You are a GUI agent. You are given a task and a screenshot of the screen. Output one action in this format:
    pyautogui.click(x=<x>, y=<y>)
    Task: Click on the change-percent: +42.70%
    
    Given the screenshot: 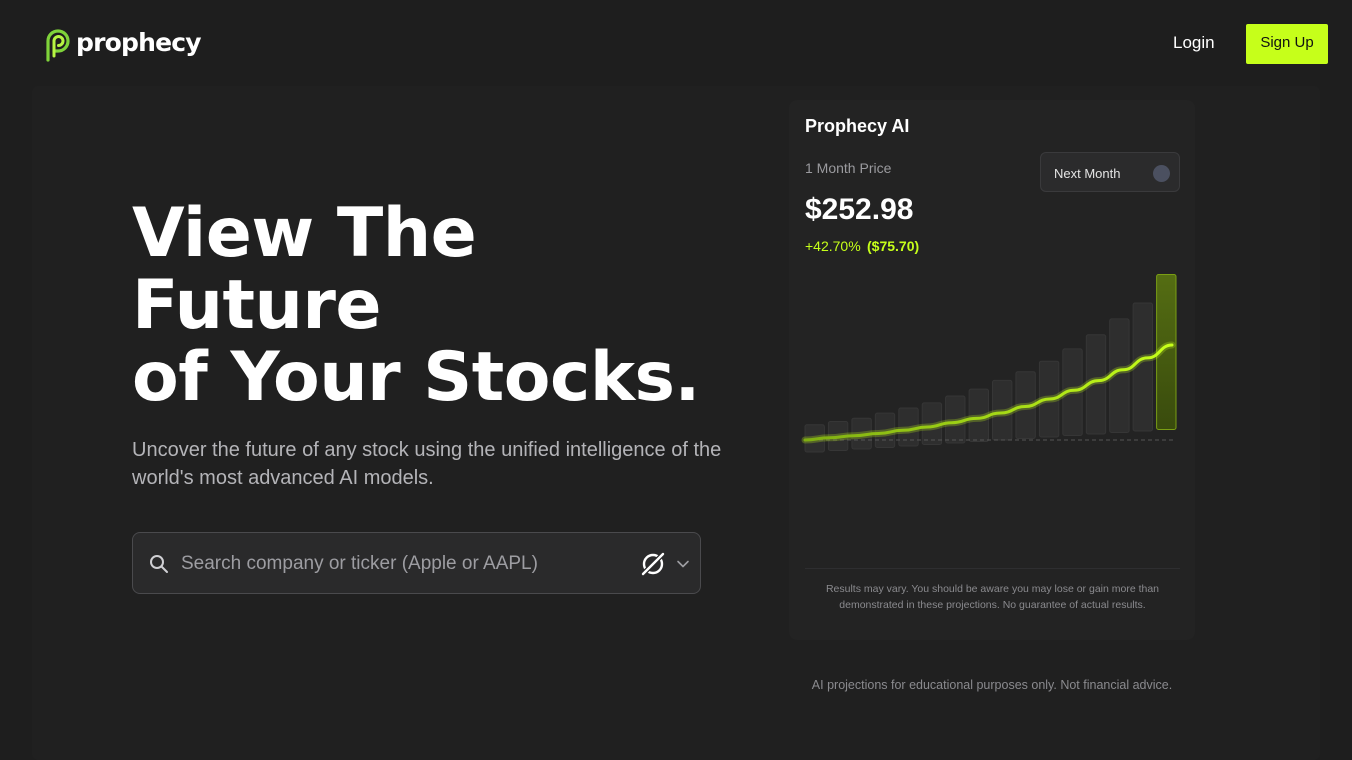 What is the action you would take?
    pyautogui.click(x=833, y=246)
    